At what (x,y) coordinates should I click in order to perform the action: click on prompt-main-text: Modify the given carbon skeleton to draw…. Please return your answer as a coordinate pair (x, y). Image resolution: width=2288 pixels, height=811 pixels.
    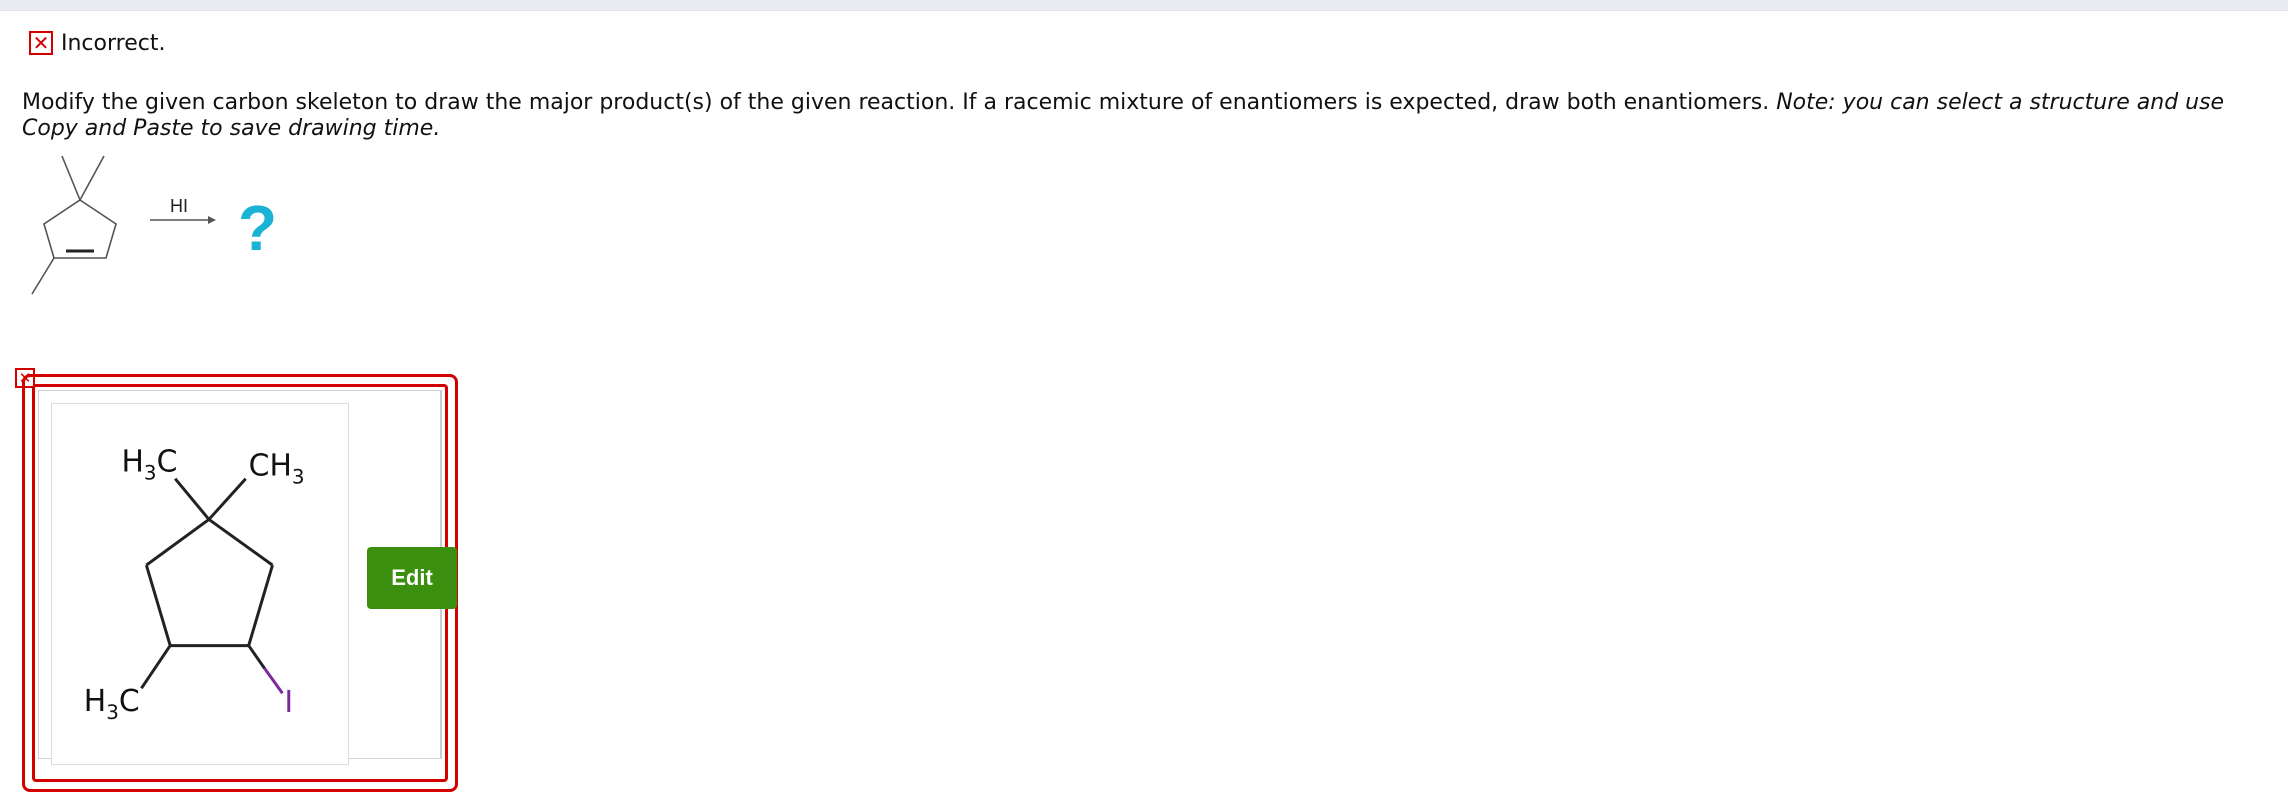
    Looking at the image, I should click on (896, 102).